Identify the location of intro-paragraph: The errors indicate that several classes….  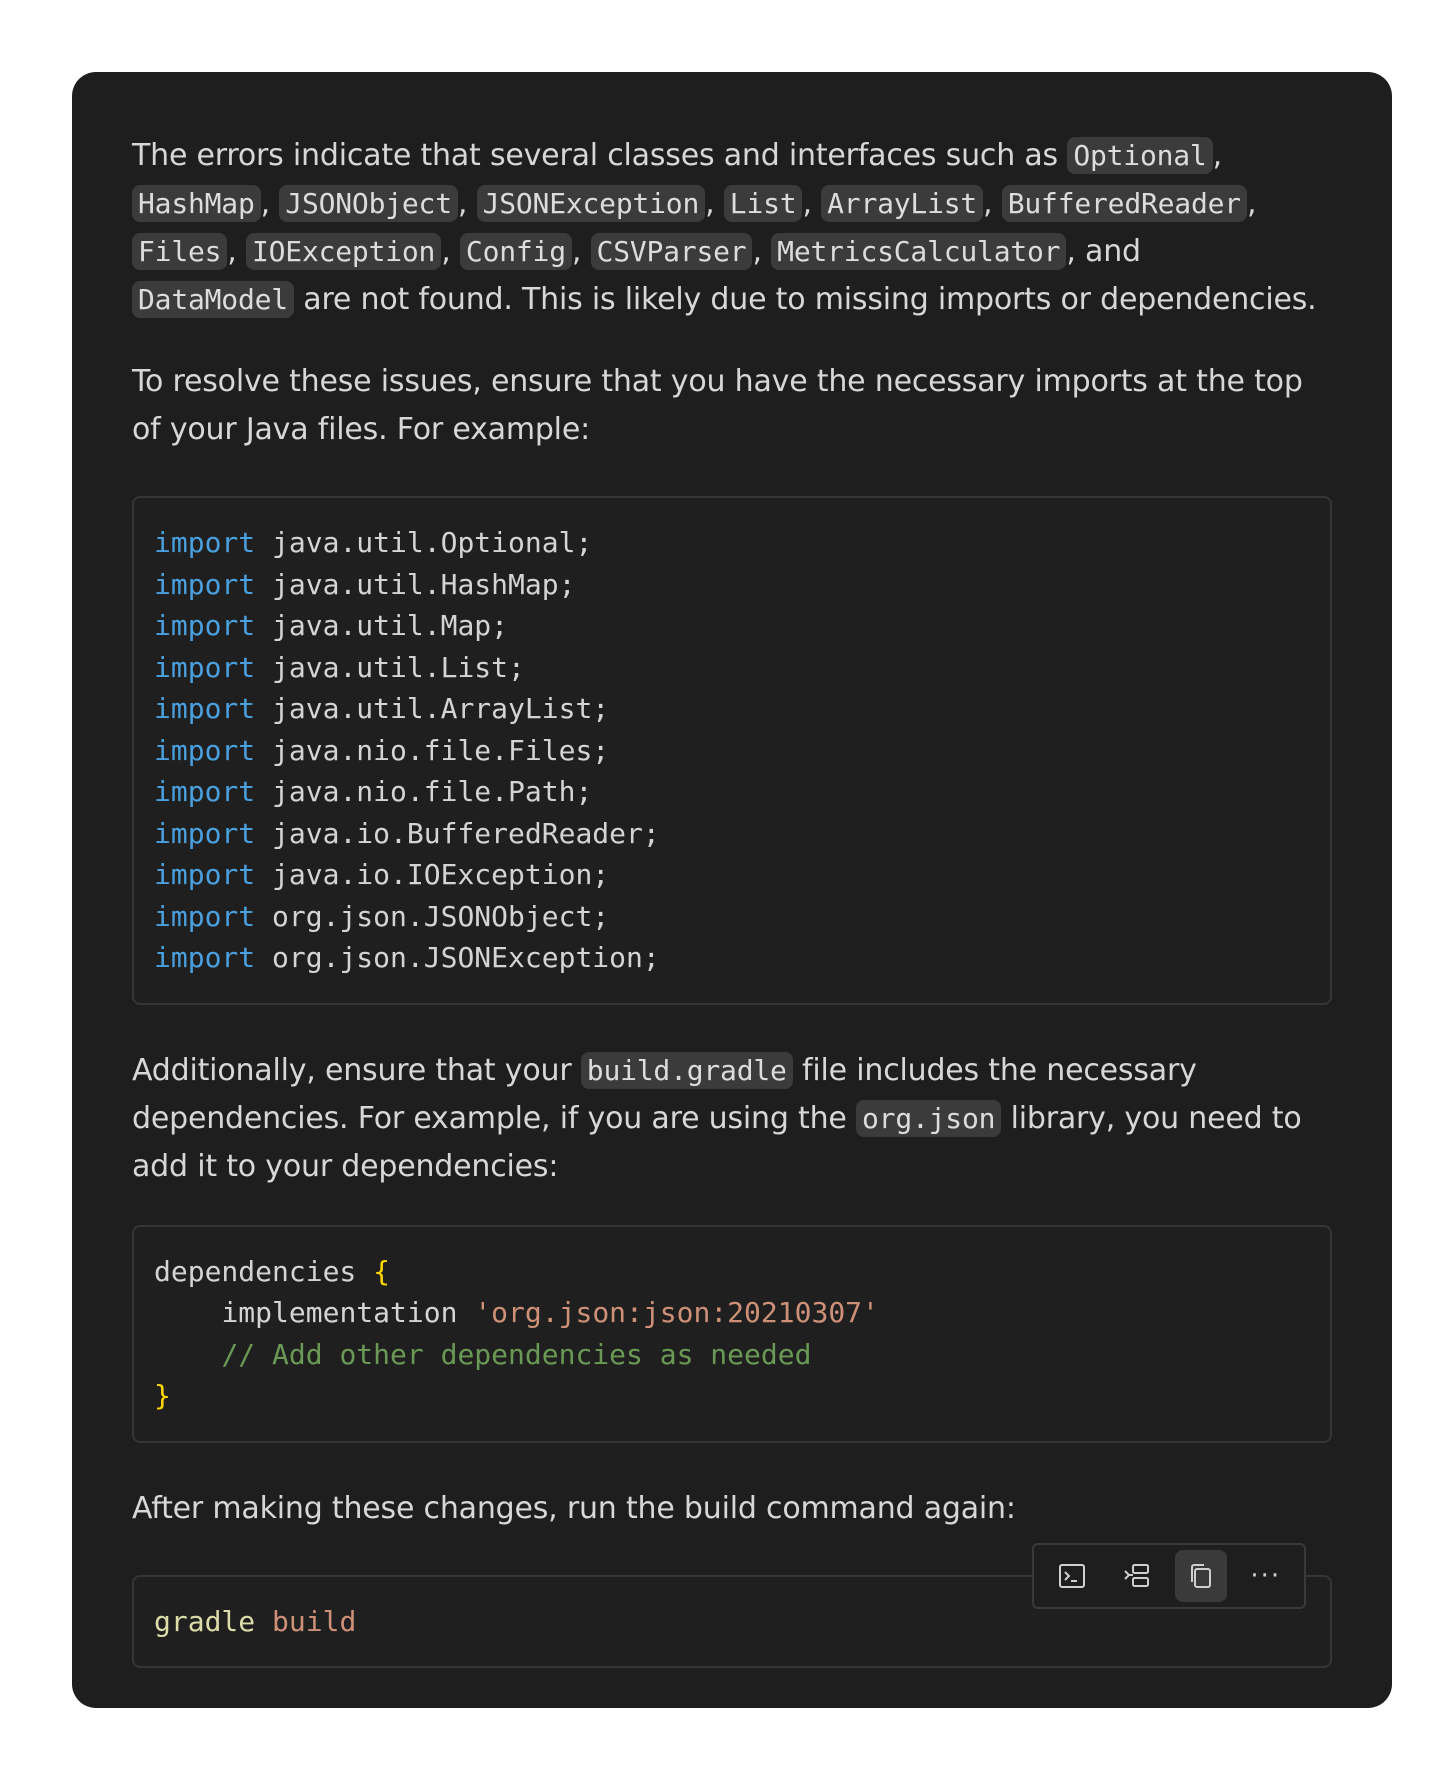
(727, 228).